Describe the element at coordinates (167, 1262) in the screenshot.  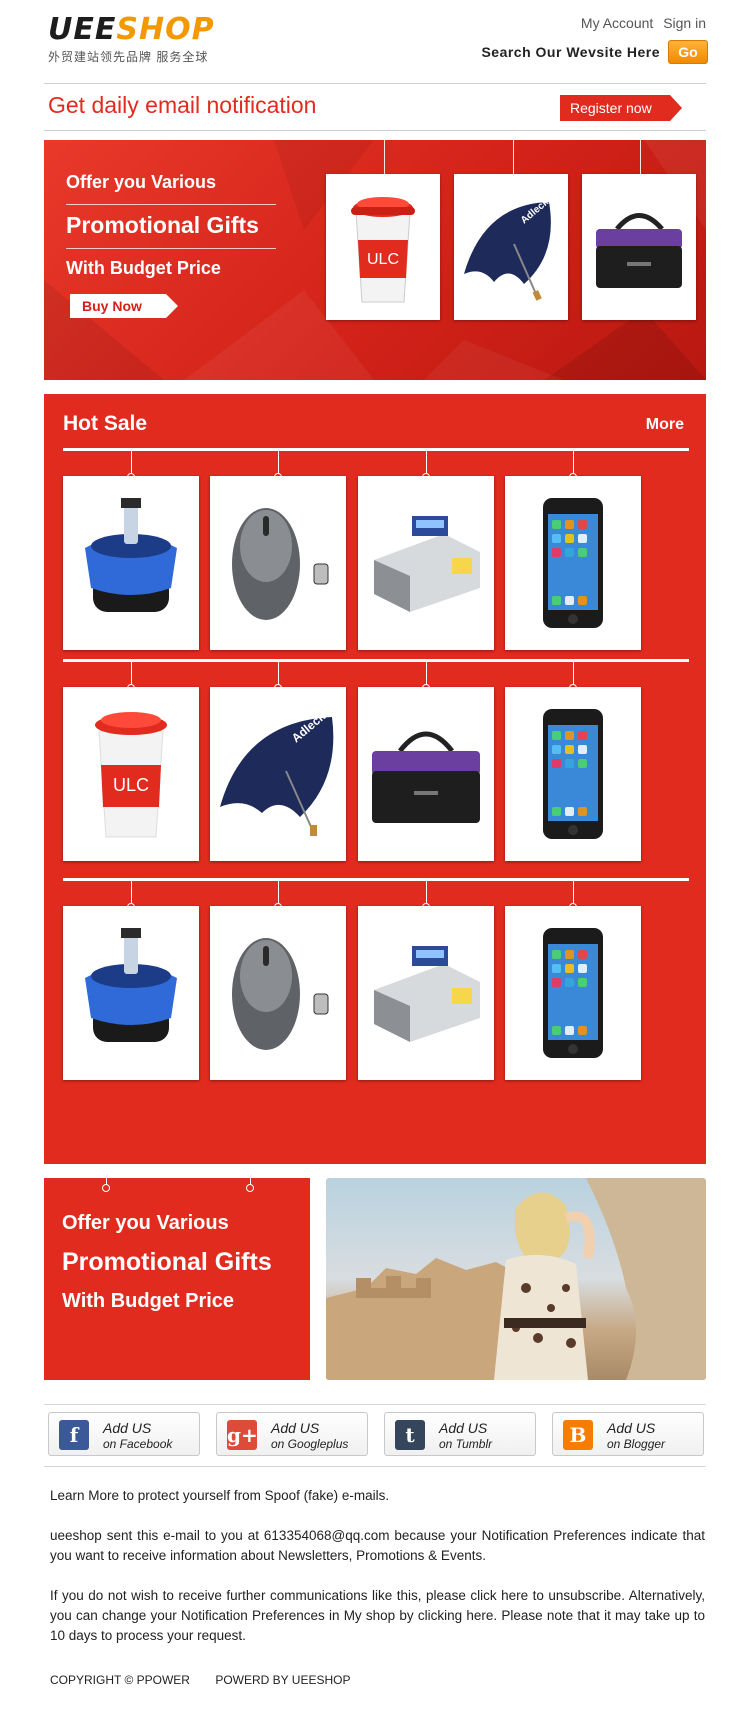
I see `promo2-line-2: Promotional Gifts` at that location.